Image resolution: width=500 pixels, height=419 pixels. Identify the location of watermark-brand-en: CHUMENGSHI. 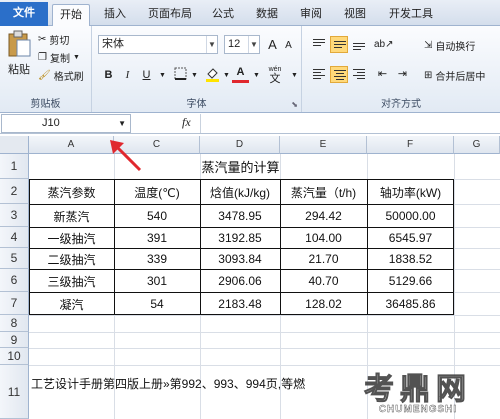
(418, 409).